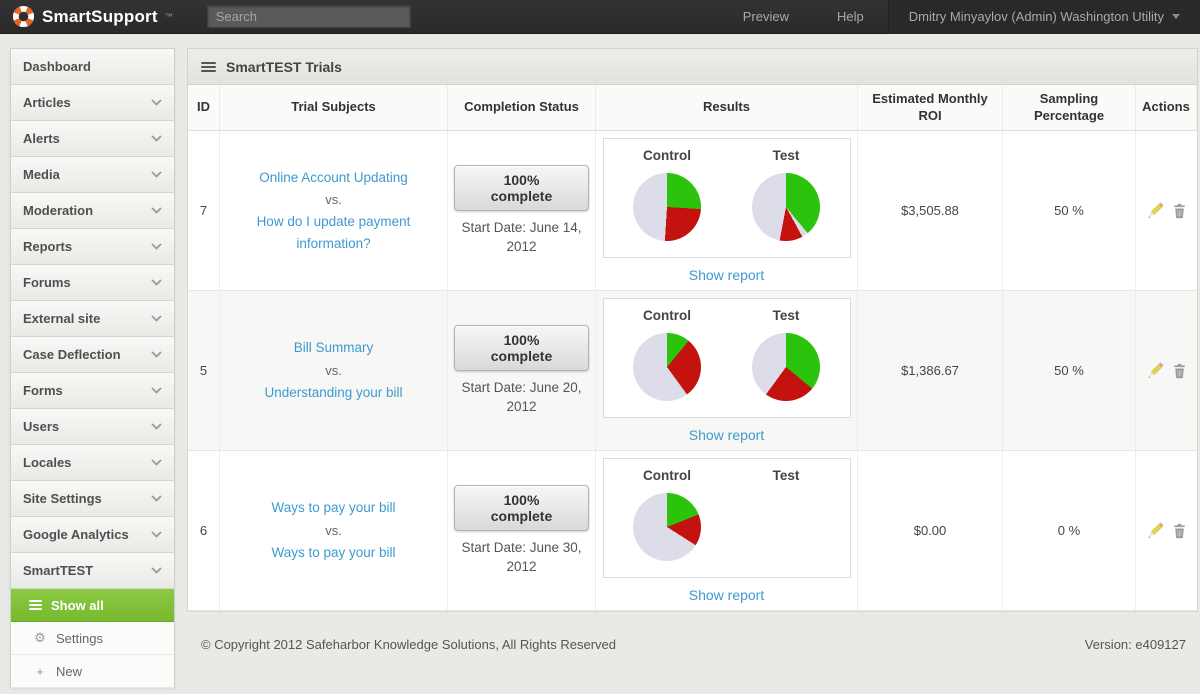 The height and width of the screenshot is (694, 1200). What do you see at coordinates (168, 16) in the screenshot?
I see `brand-trademark: ™` at bounding box center [168, 16].